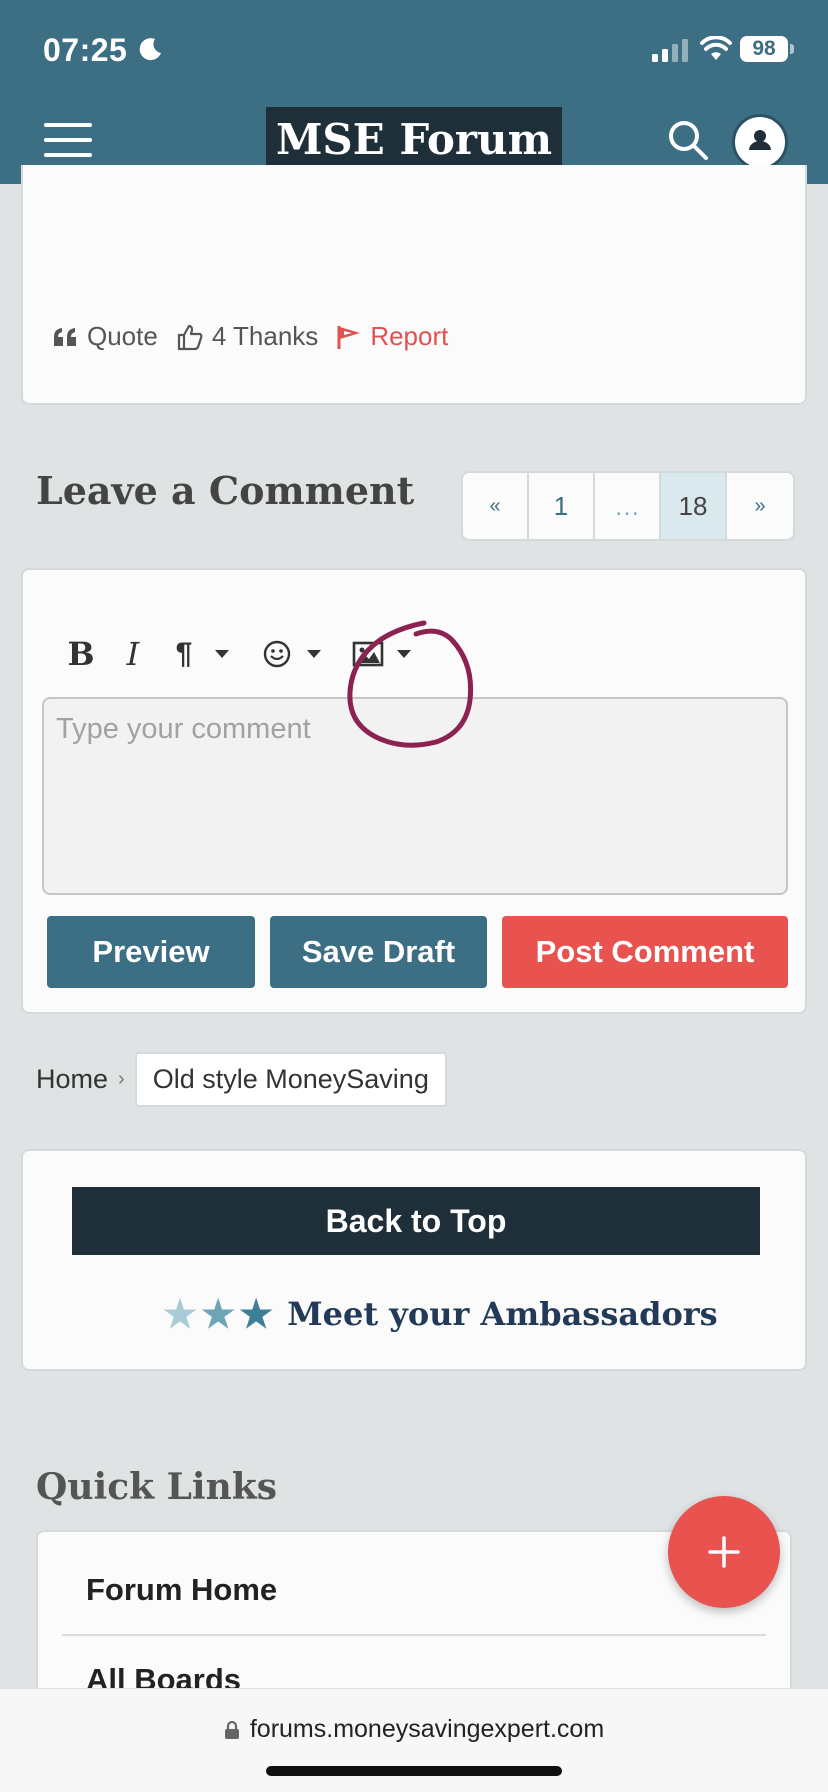 The image size is (828, 1792). Describe the element at coordinates (764, 49) in the screenshot. I see `battery-icon: 98` at that location.